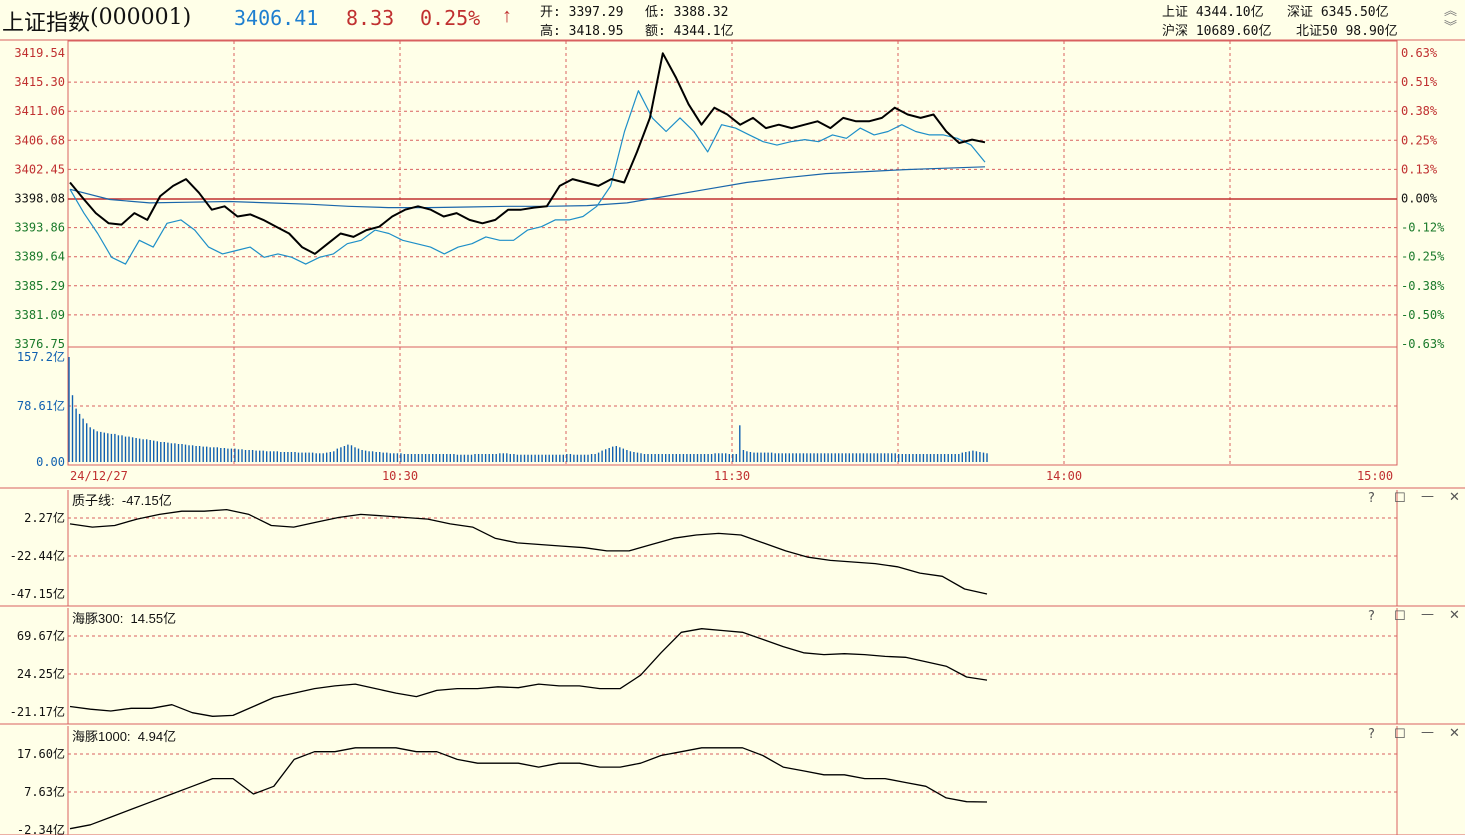  I want to click on pct-tick-label: 0.00%, so click(1419, 199).